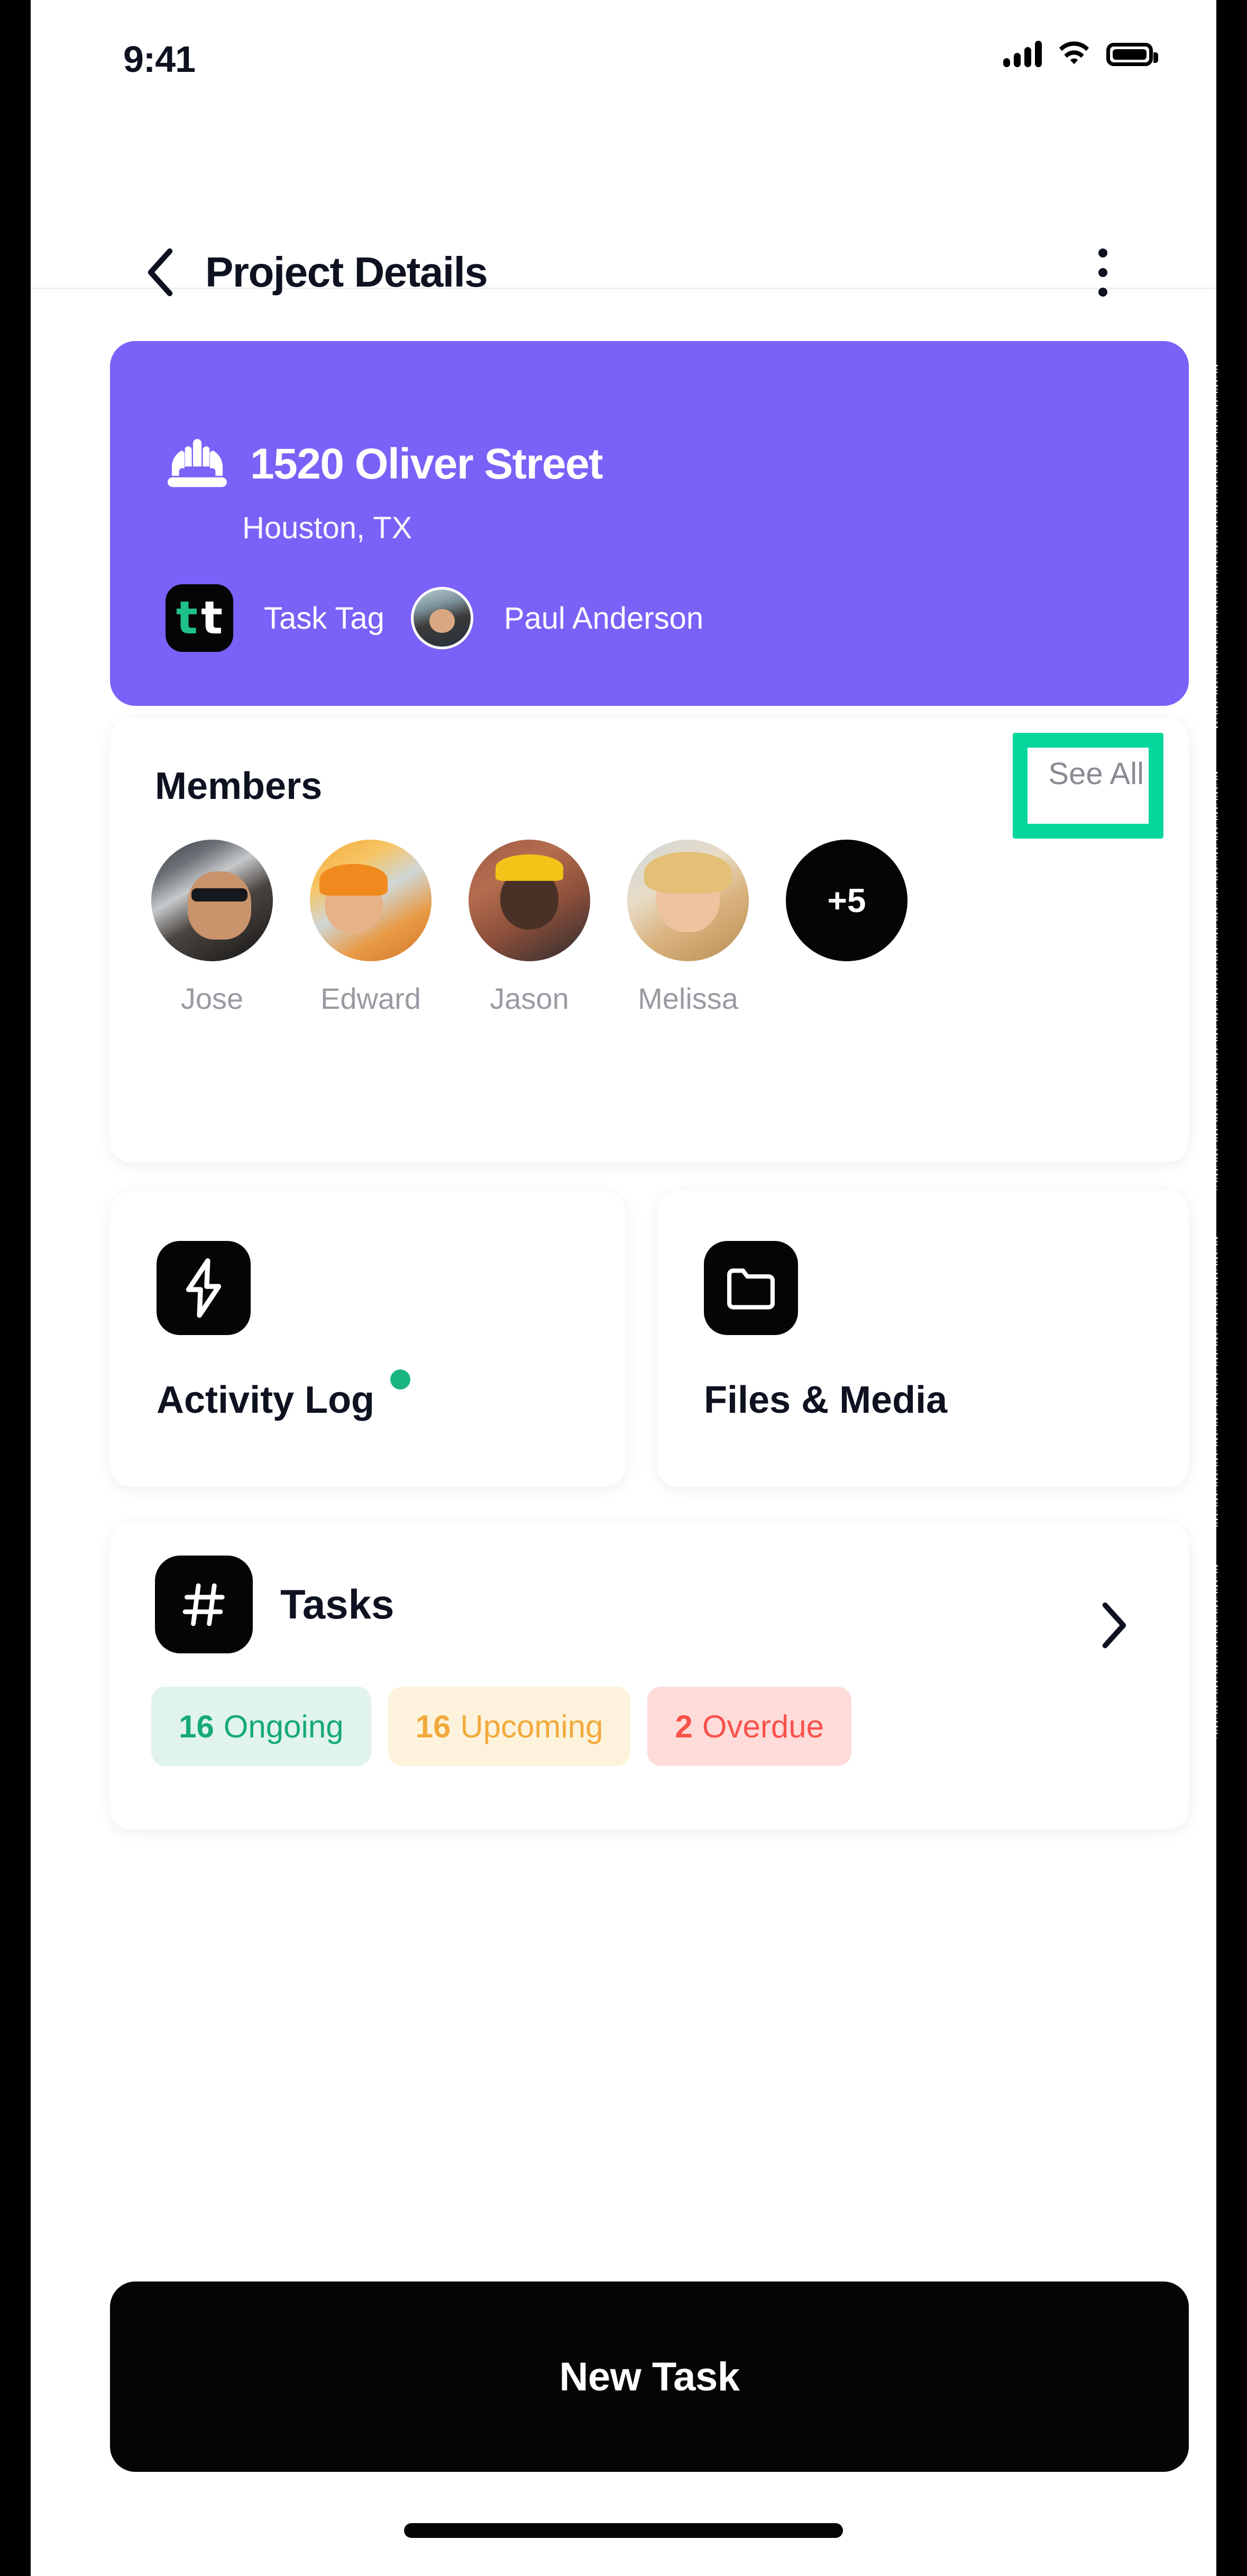 The image size is (1247, 2576). I want to click on chevron-left-icon, so click(160, 272).